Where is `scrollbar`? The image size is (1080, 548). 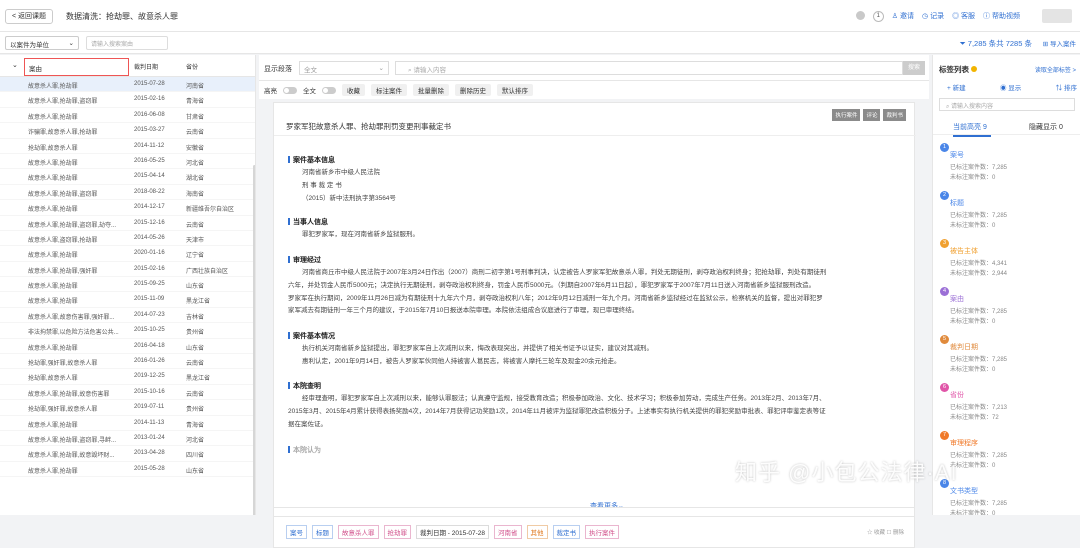
scrollbar is located at coordinates (254, 340).